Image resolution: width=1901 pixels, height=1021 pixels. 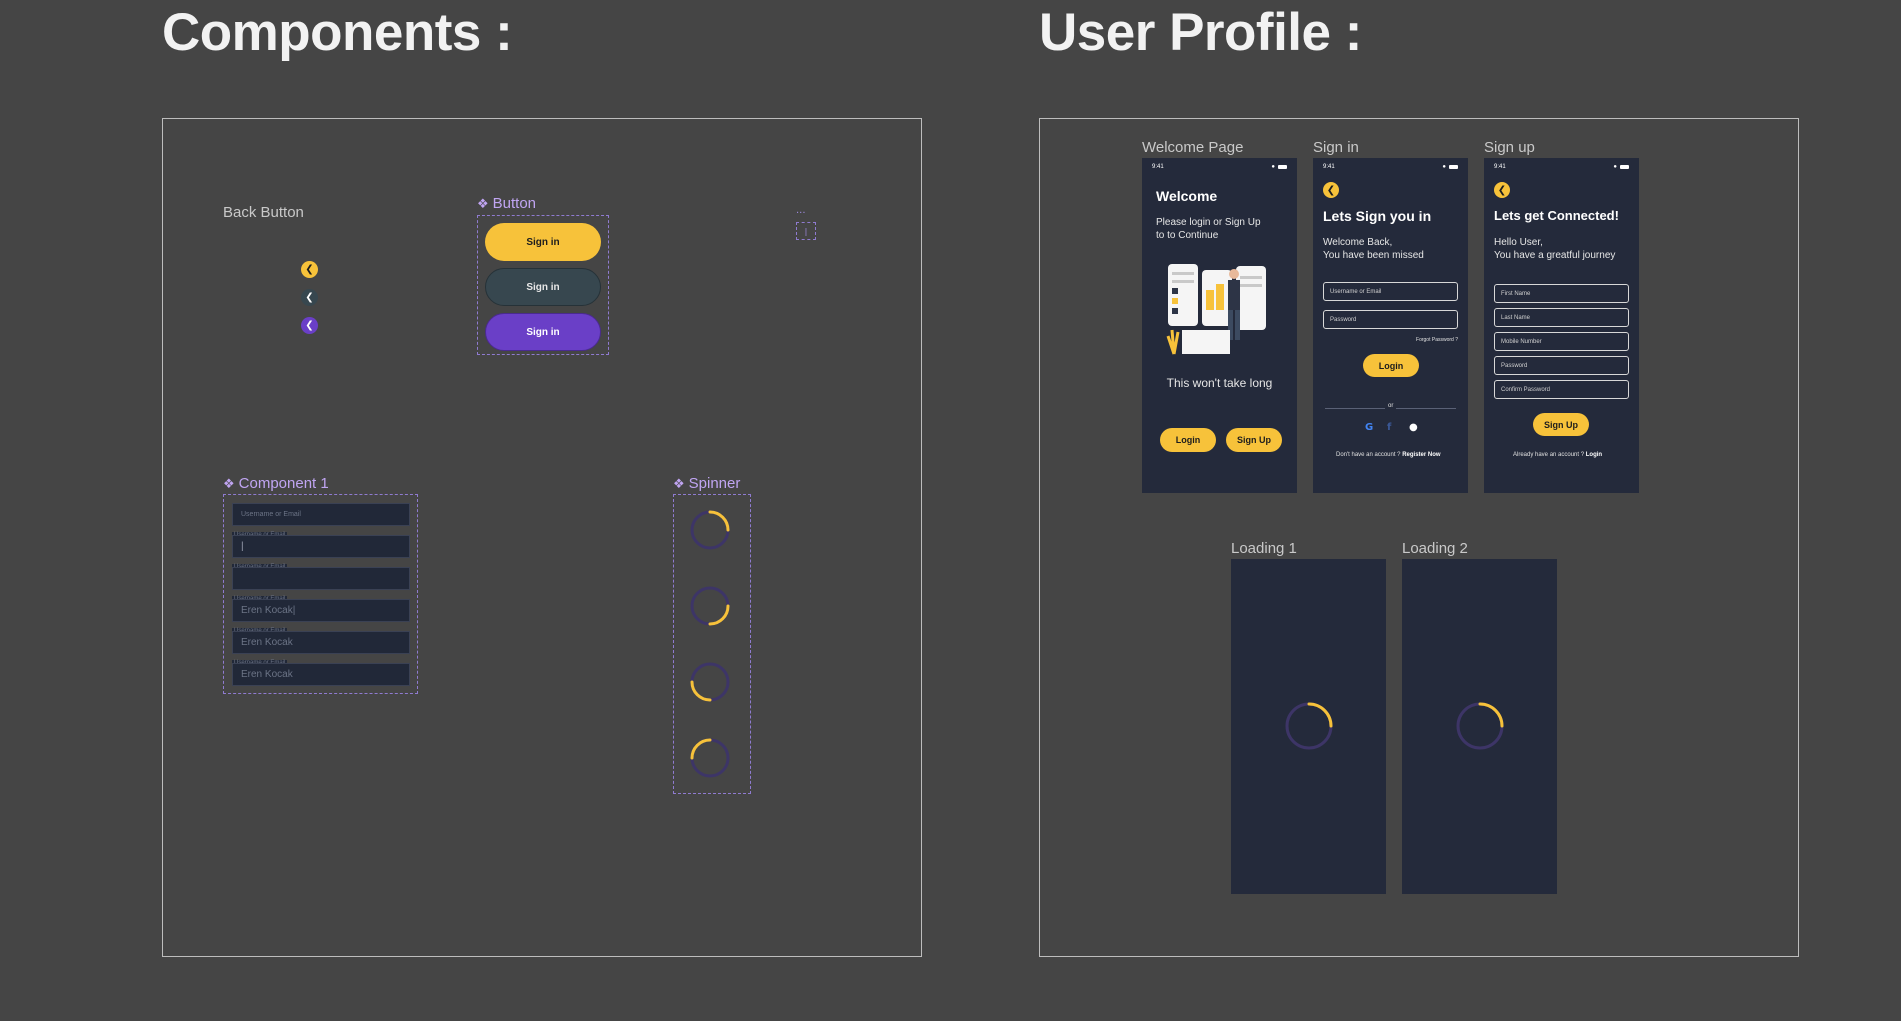 I want to click on spinner-variants-frame, so click(x=712, y=644).